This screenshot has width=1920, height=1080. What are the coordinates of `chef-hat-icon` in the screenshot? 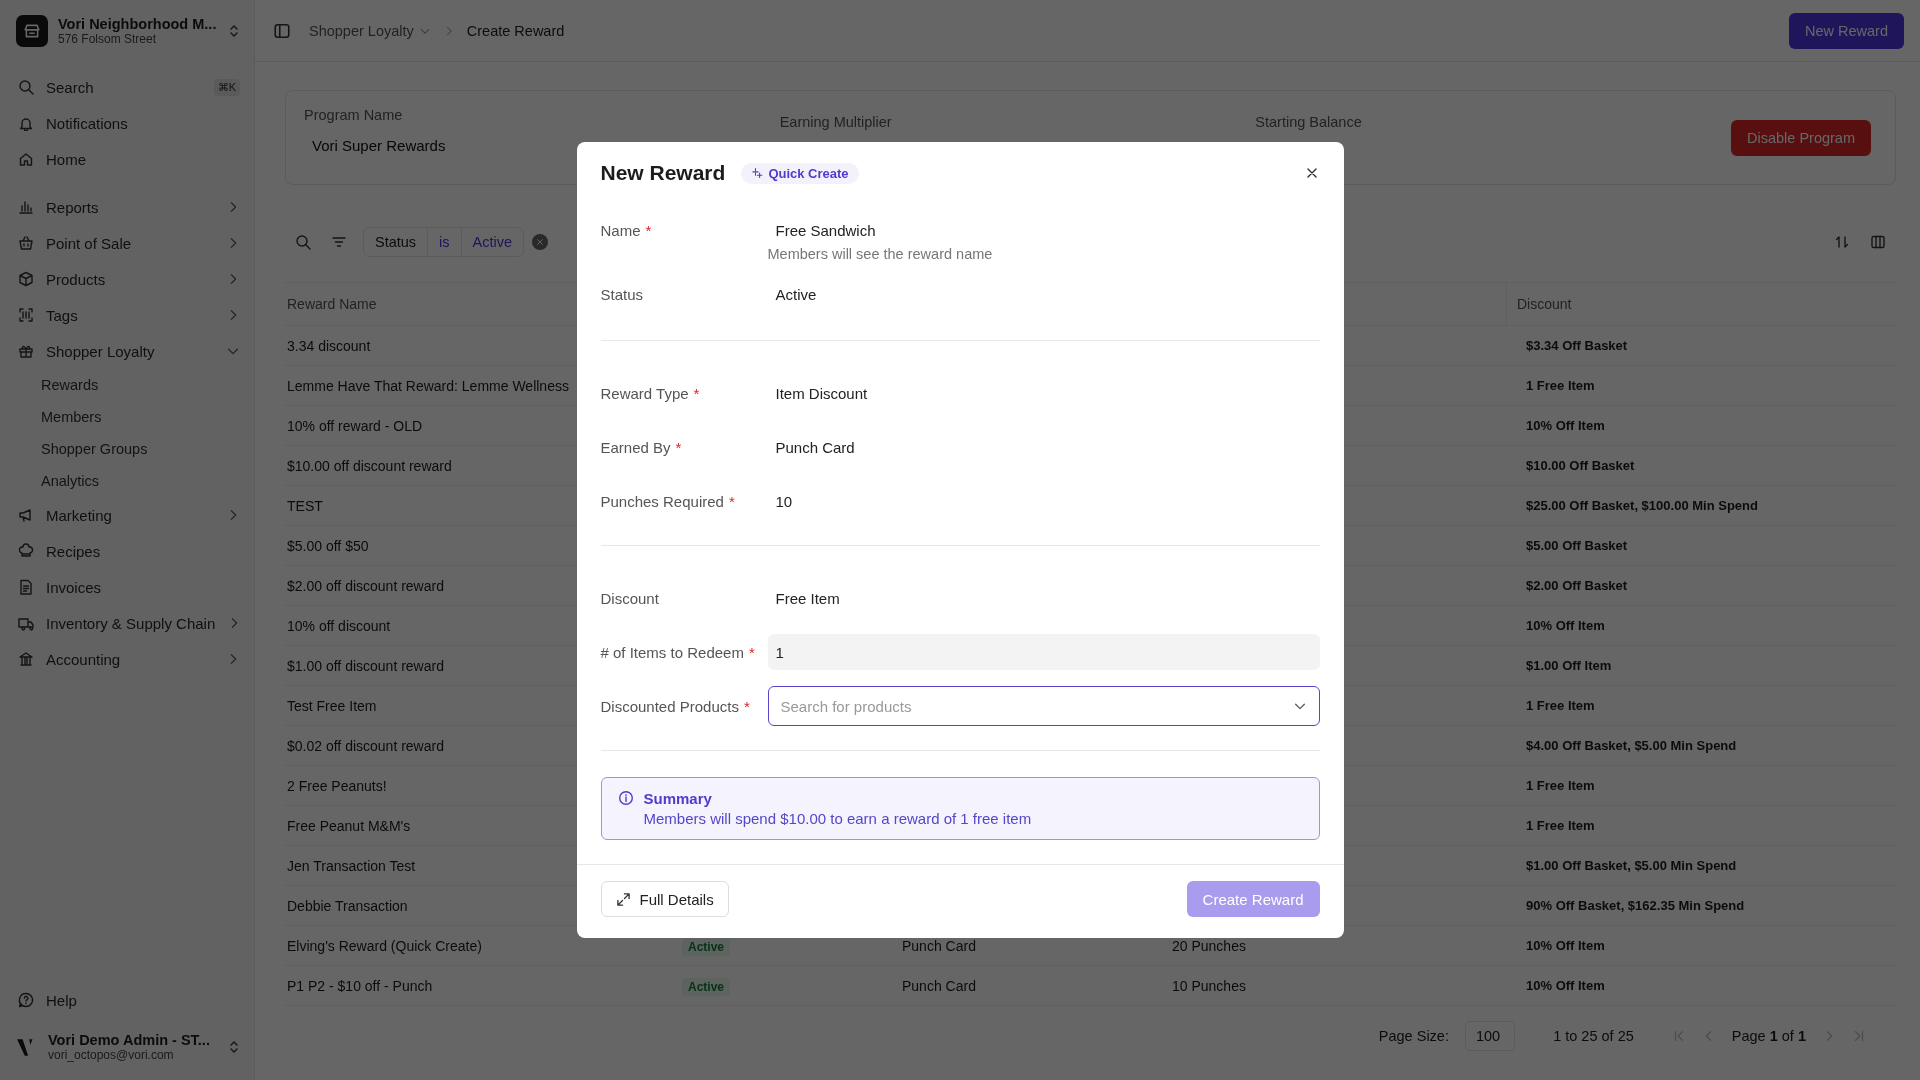 It's located at (26, 551).